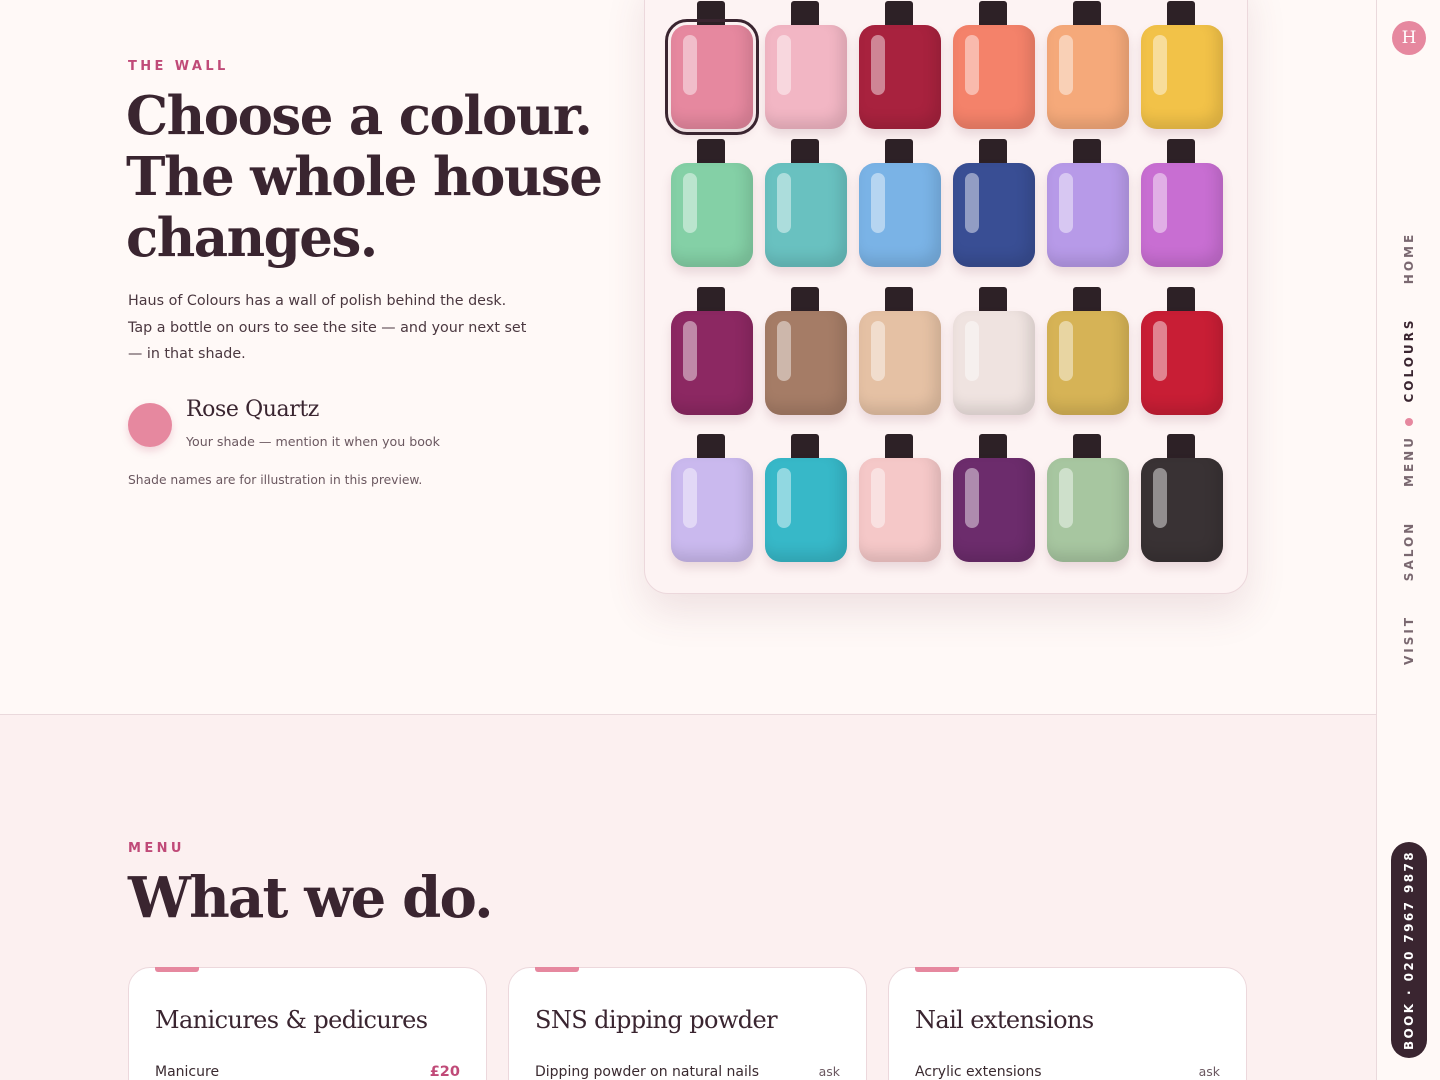 This screenshot has height=1080, width=1440. I want to click on nav-menu: MENU, so click(1409, 461).